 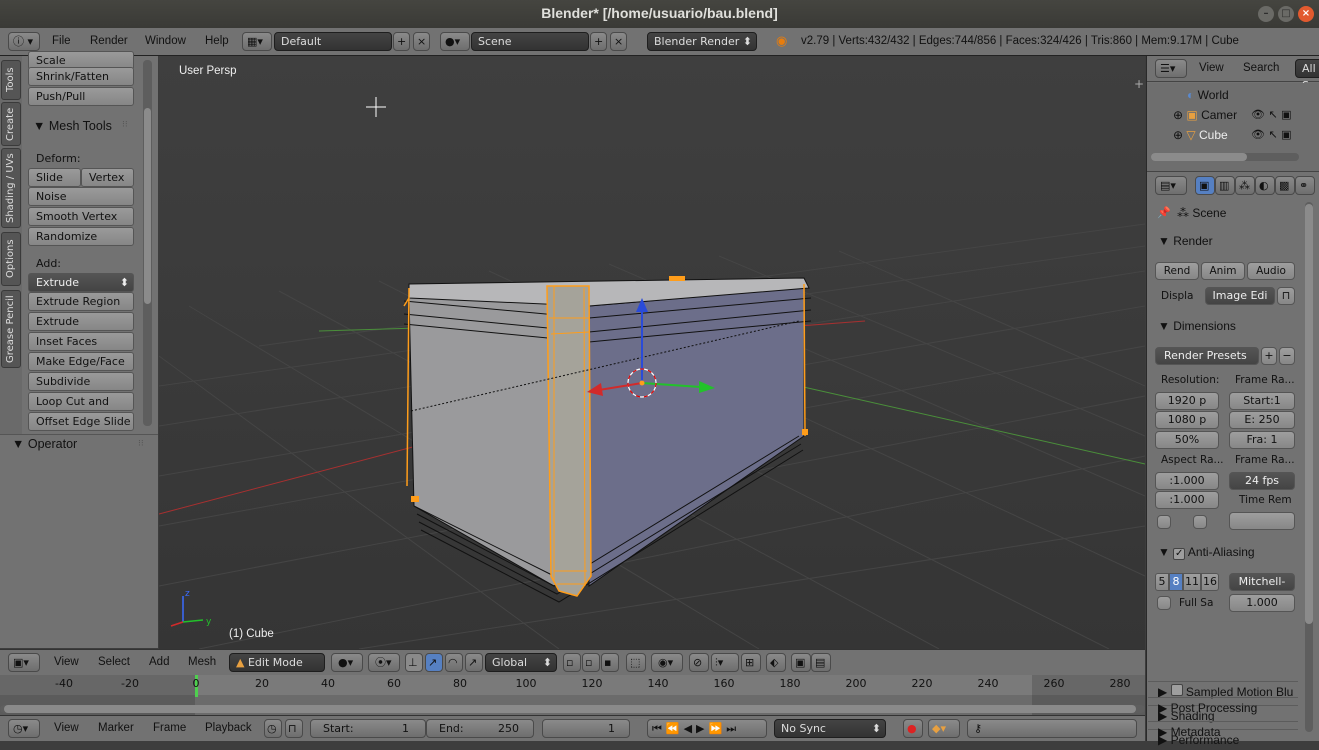 What do you see at coordinates (11, 124) in the screenshot?
I see `tab-create: Create` at bounding box center [11, 124].